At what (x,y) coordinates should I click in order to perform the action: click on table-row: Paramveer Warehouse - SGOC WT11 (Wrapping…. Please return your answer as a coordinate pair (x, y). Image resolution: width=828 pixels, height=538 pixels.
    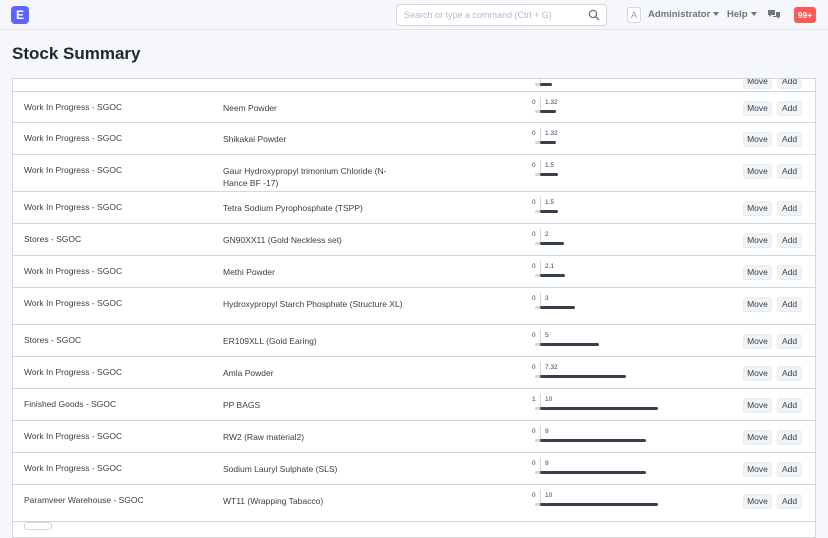
    Looking at the image, I should click on (414, 503).